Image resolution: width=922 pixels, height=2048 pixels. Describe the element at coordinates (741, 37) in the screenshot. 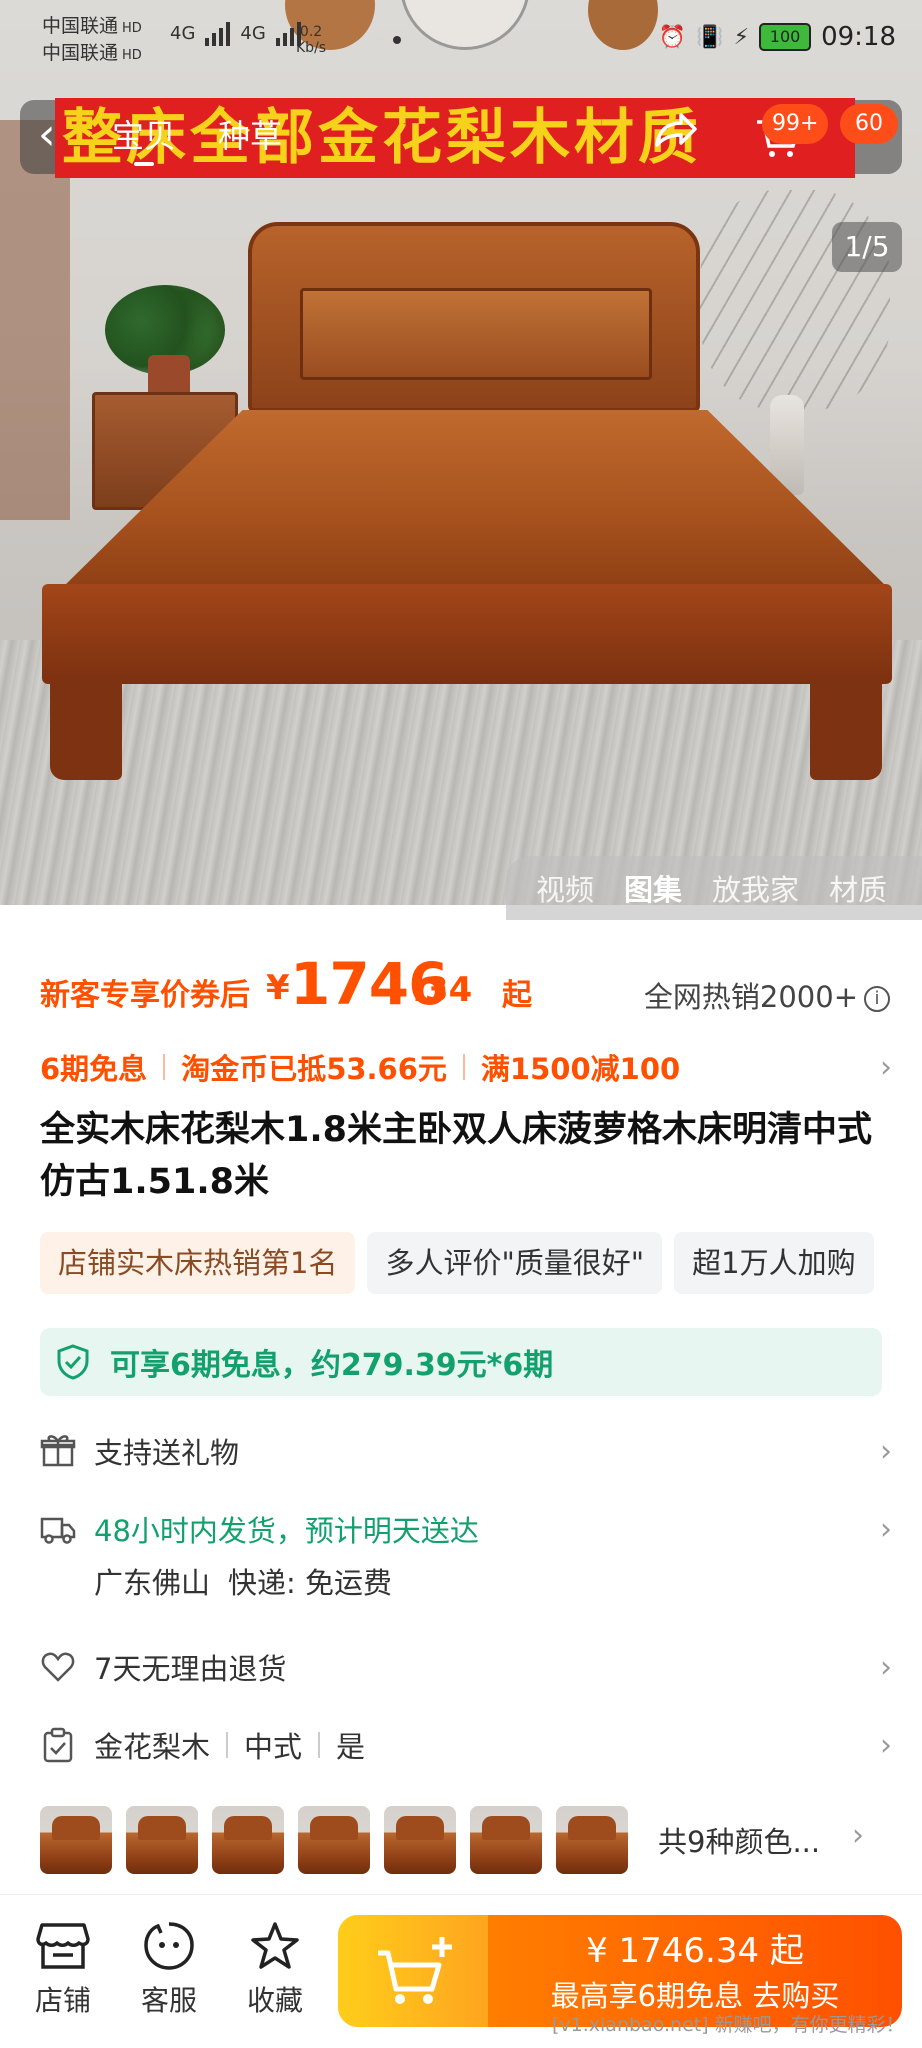

I see `charging-icon: ⚡` at that location.